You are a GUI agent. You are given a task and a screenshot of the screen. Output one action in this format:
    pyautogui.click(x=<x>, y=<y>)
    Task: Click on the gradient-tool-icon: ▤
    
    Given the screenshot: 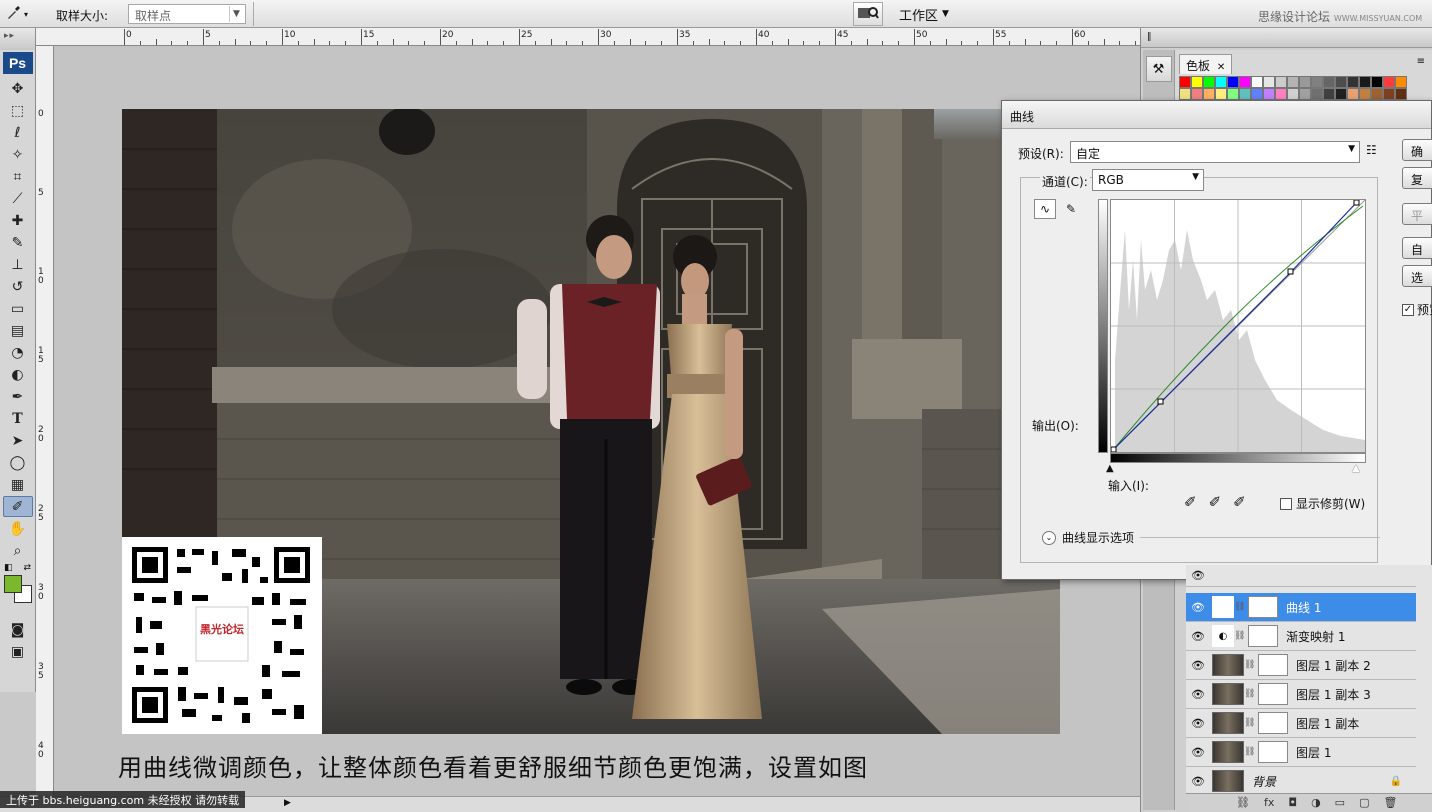 What is the action you would take?
    pyautogui.click(x=18, y=330)
    